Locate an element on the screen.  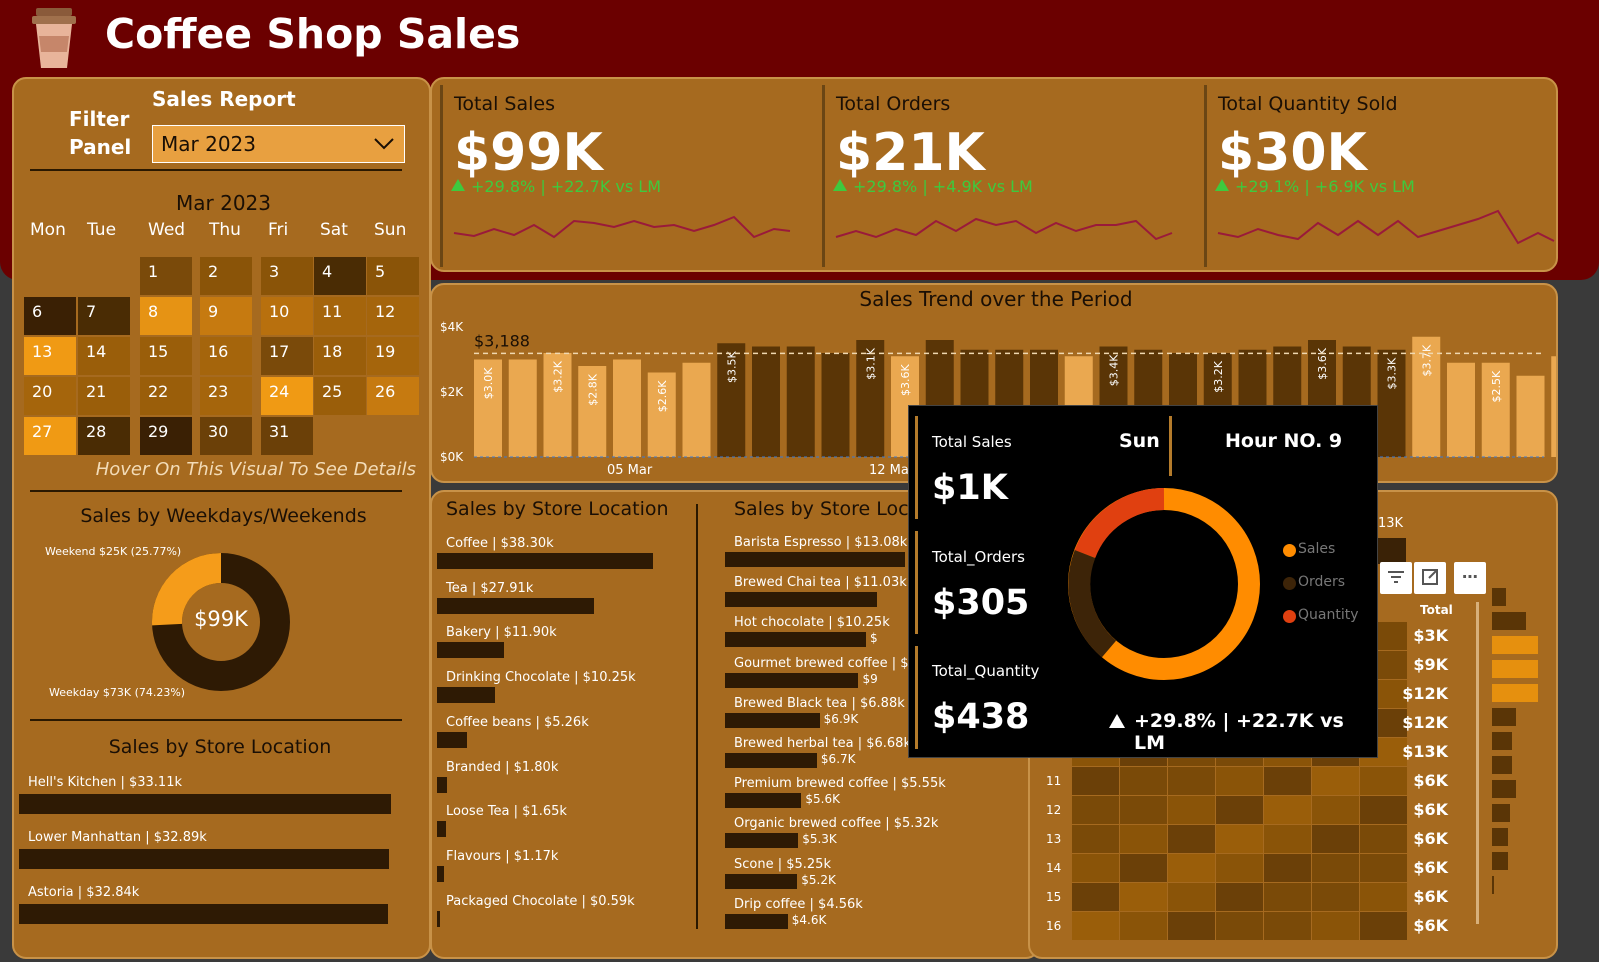
calendar-day: 7 is located at coordinates (104, 316).